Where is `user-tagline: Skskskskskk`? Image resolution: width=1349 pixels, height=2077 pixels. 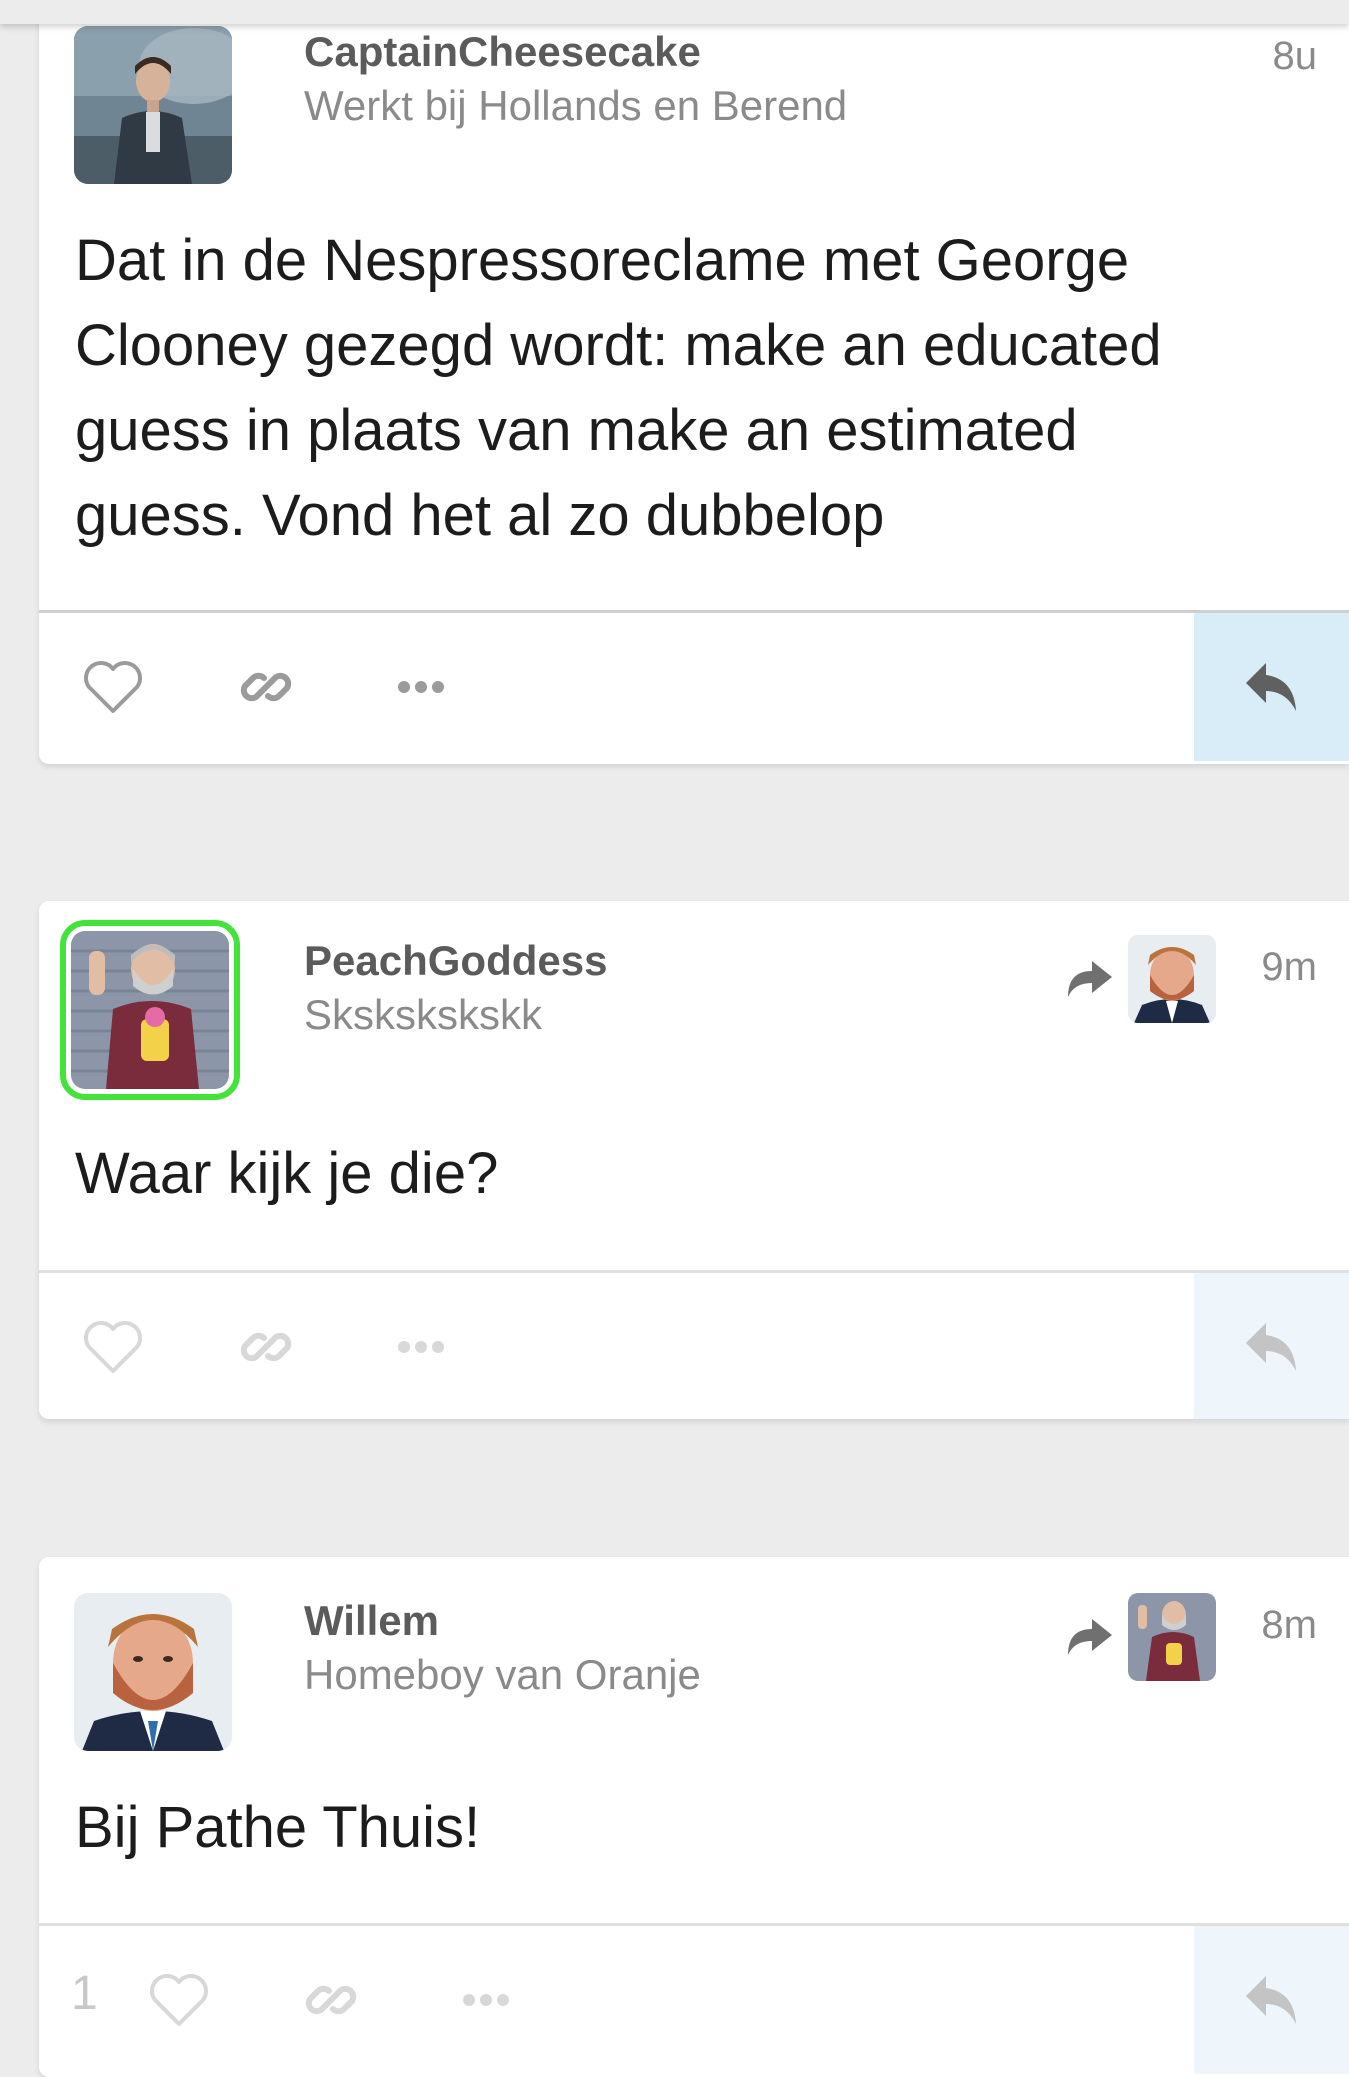 user-tagline: Skskskskskk is located at coordinates (423, 1014).